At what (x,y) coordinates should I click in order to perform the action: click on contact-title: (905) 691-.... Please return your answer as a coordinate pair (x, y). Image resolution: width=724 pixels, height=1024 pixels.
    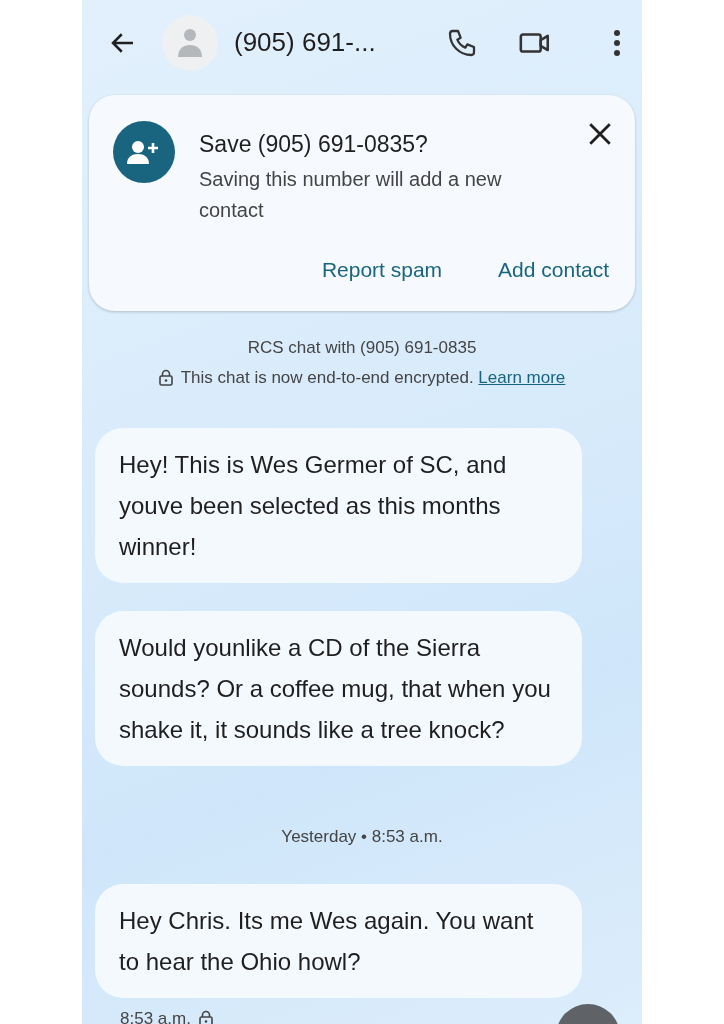
    Looking at the image, I should click on (305, 42).